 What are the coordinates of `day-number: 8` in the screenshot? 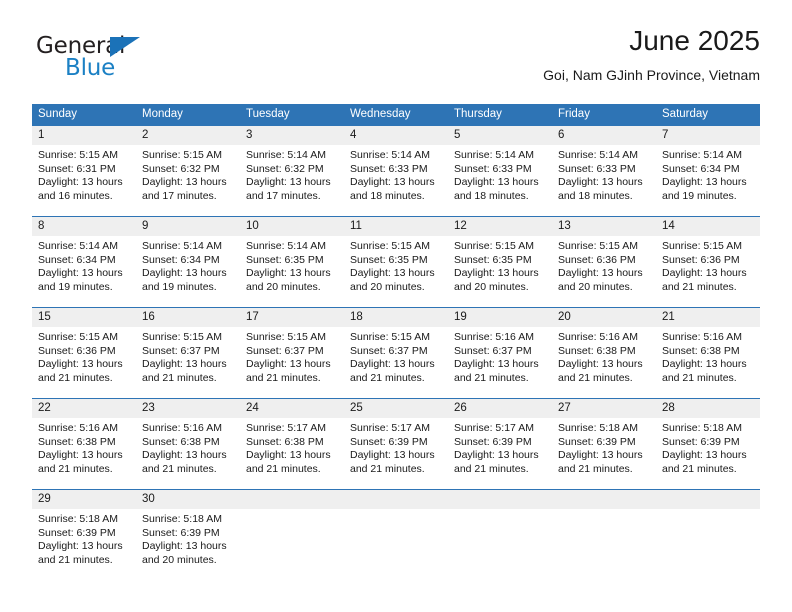 It's located at (84, 226).